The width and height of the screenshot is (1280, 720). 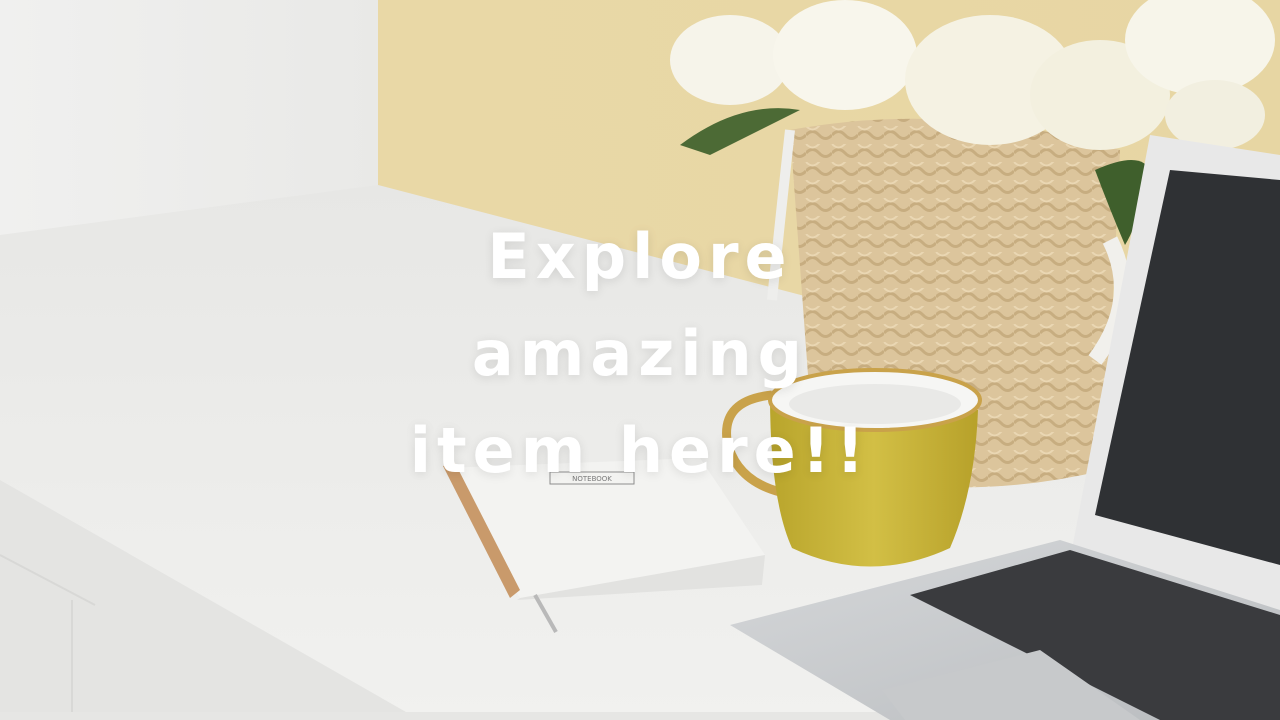 I want to click on headline-line-3: item here!!, so click(x=640, y=450).